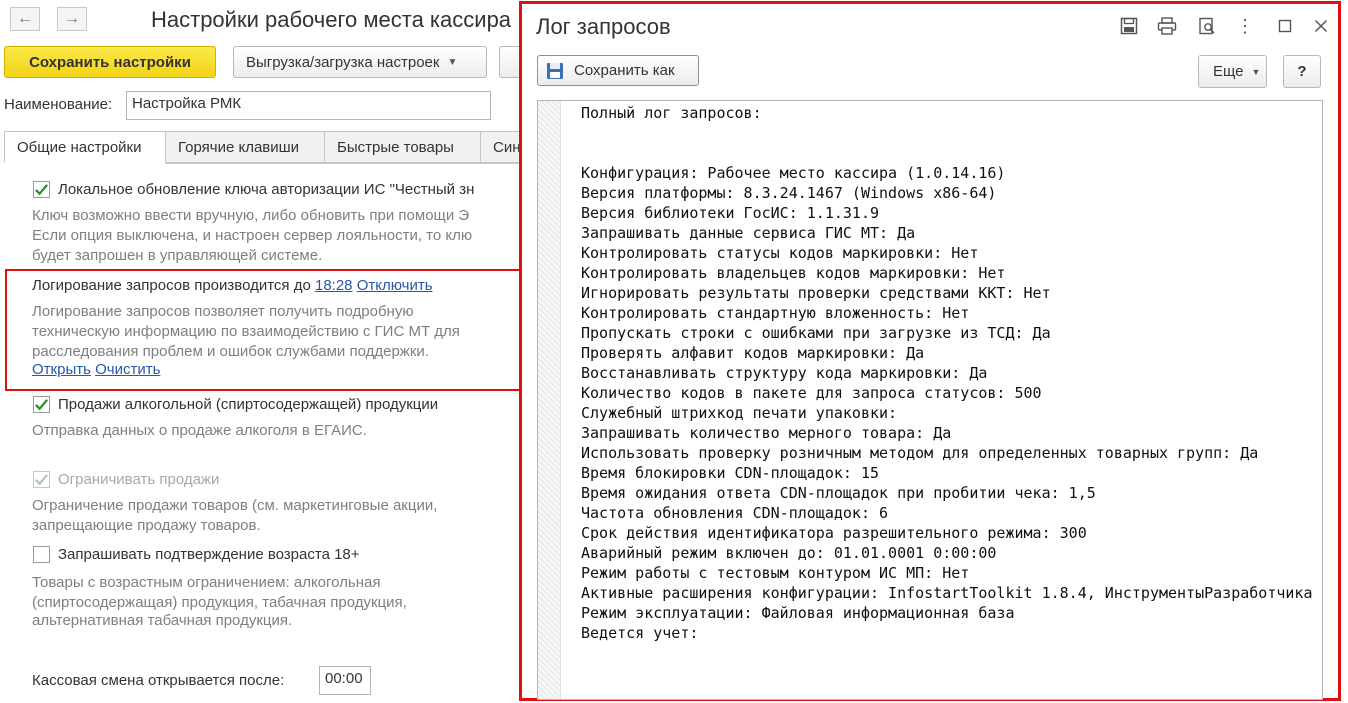 The width and height of the screenshot is (1348, 703). I want to click on preview-icon, so click(1207, 26).